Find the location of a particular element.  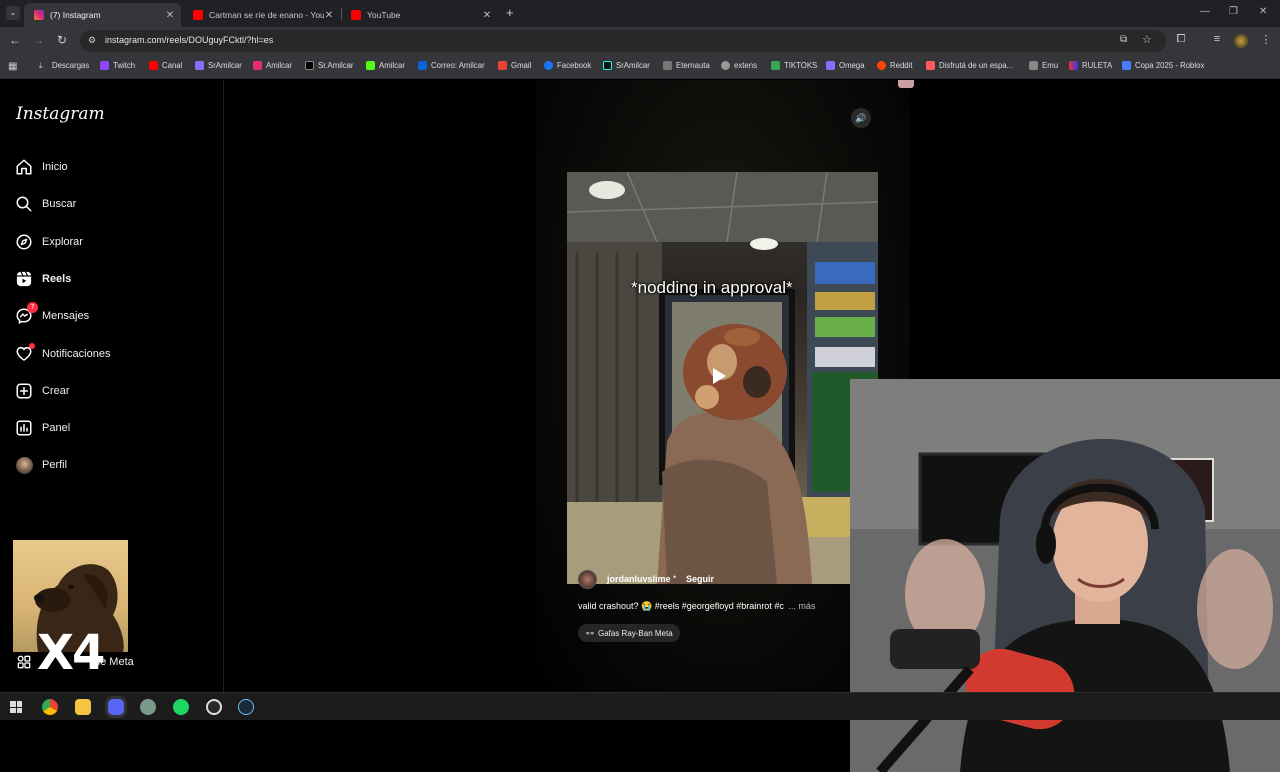

bookmark-label: Amilcar is located at coordinates (279, 65).